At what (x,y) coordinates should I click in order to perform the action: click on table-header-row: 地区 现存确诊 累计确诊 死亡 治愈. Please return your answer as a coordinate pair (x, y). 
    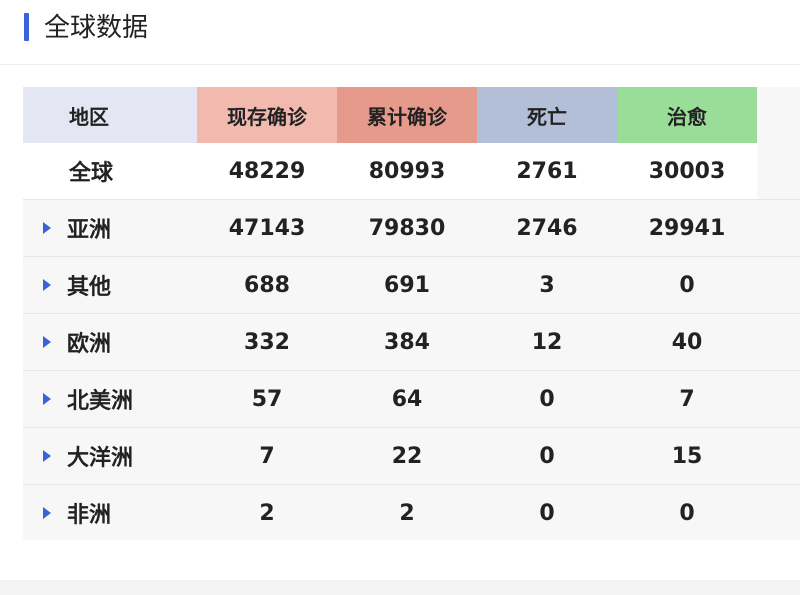
    Looking at the image, I should click on (411, 115).